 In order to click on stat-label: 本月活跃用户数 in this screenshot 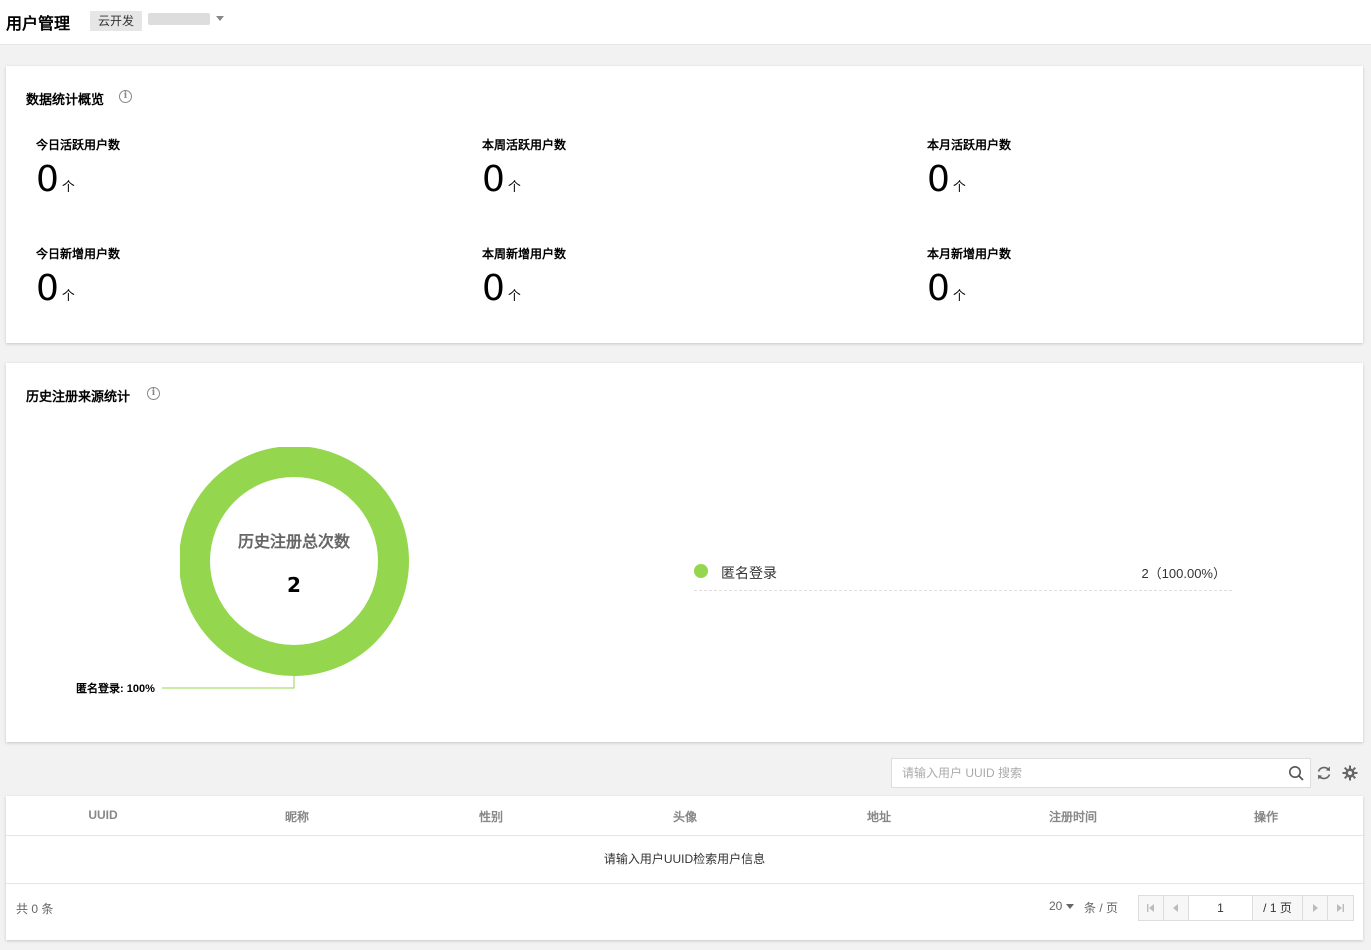, I will do `click(969, 145)`.